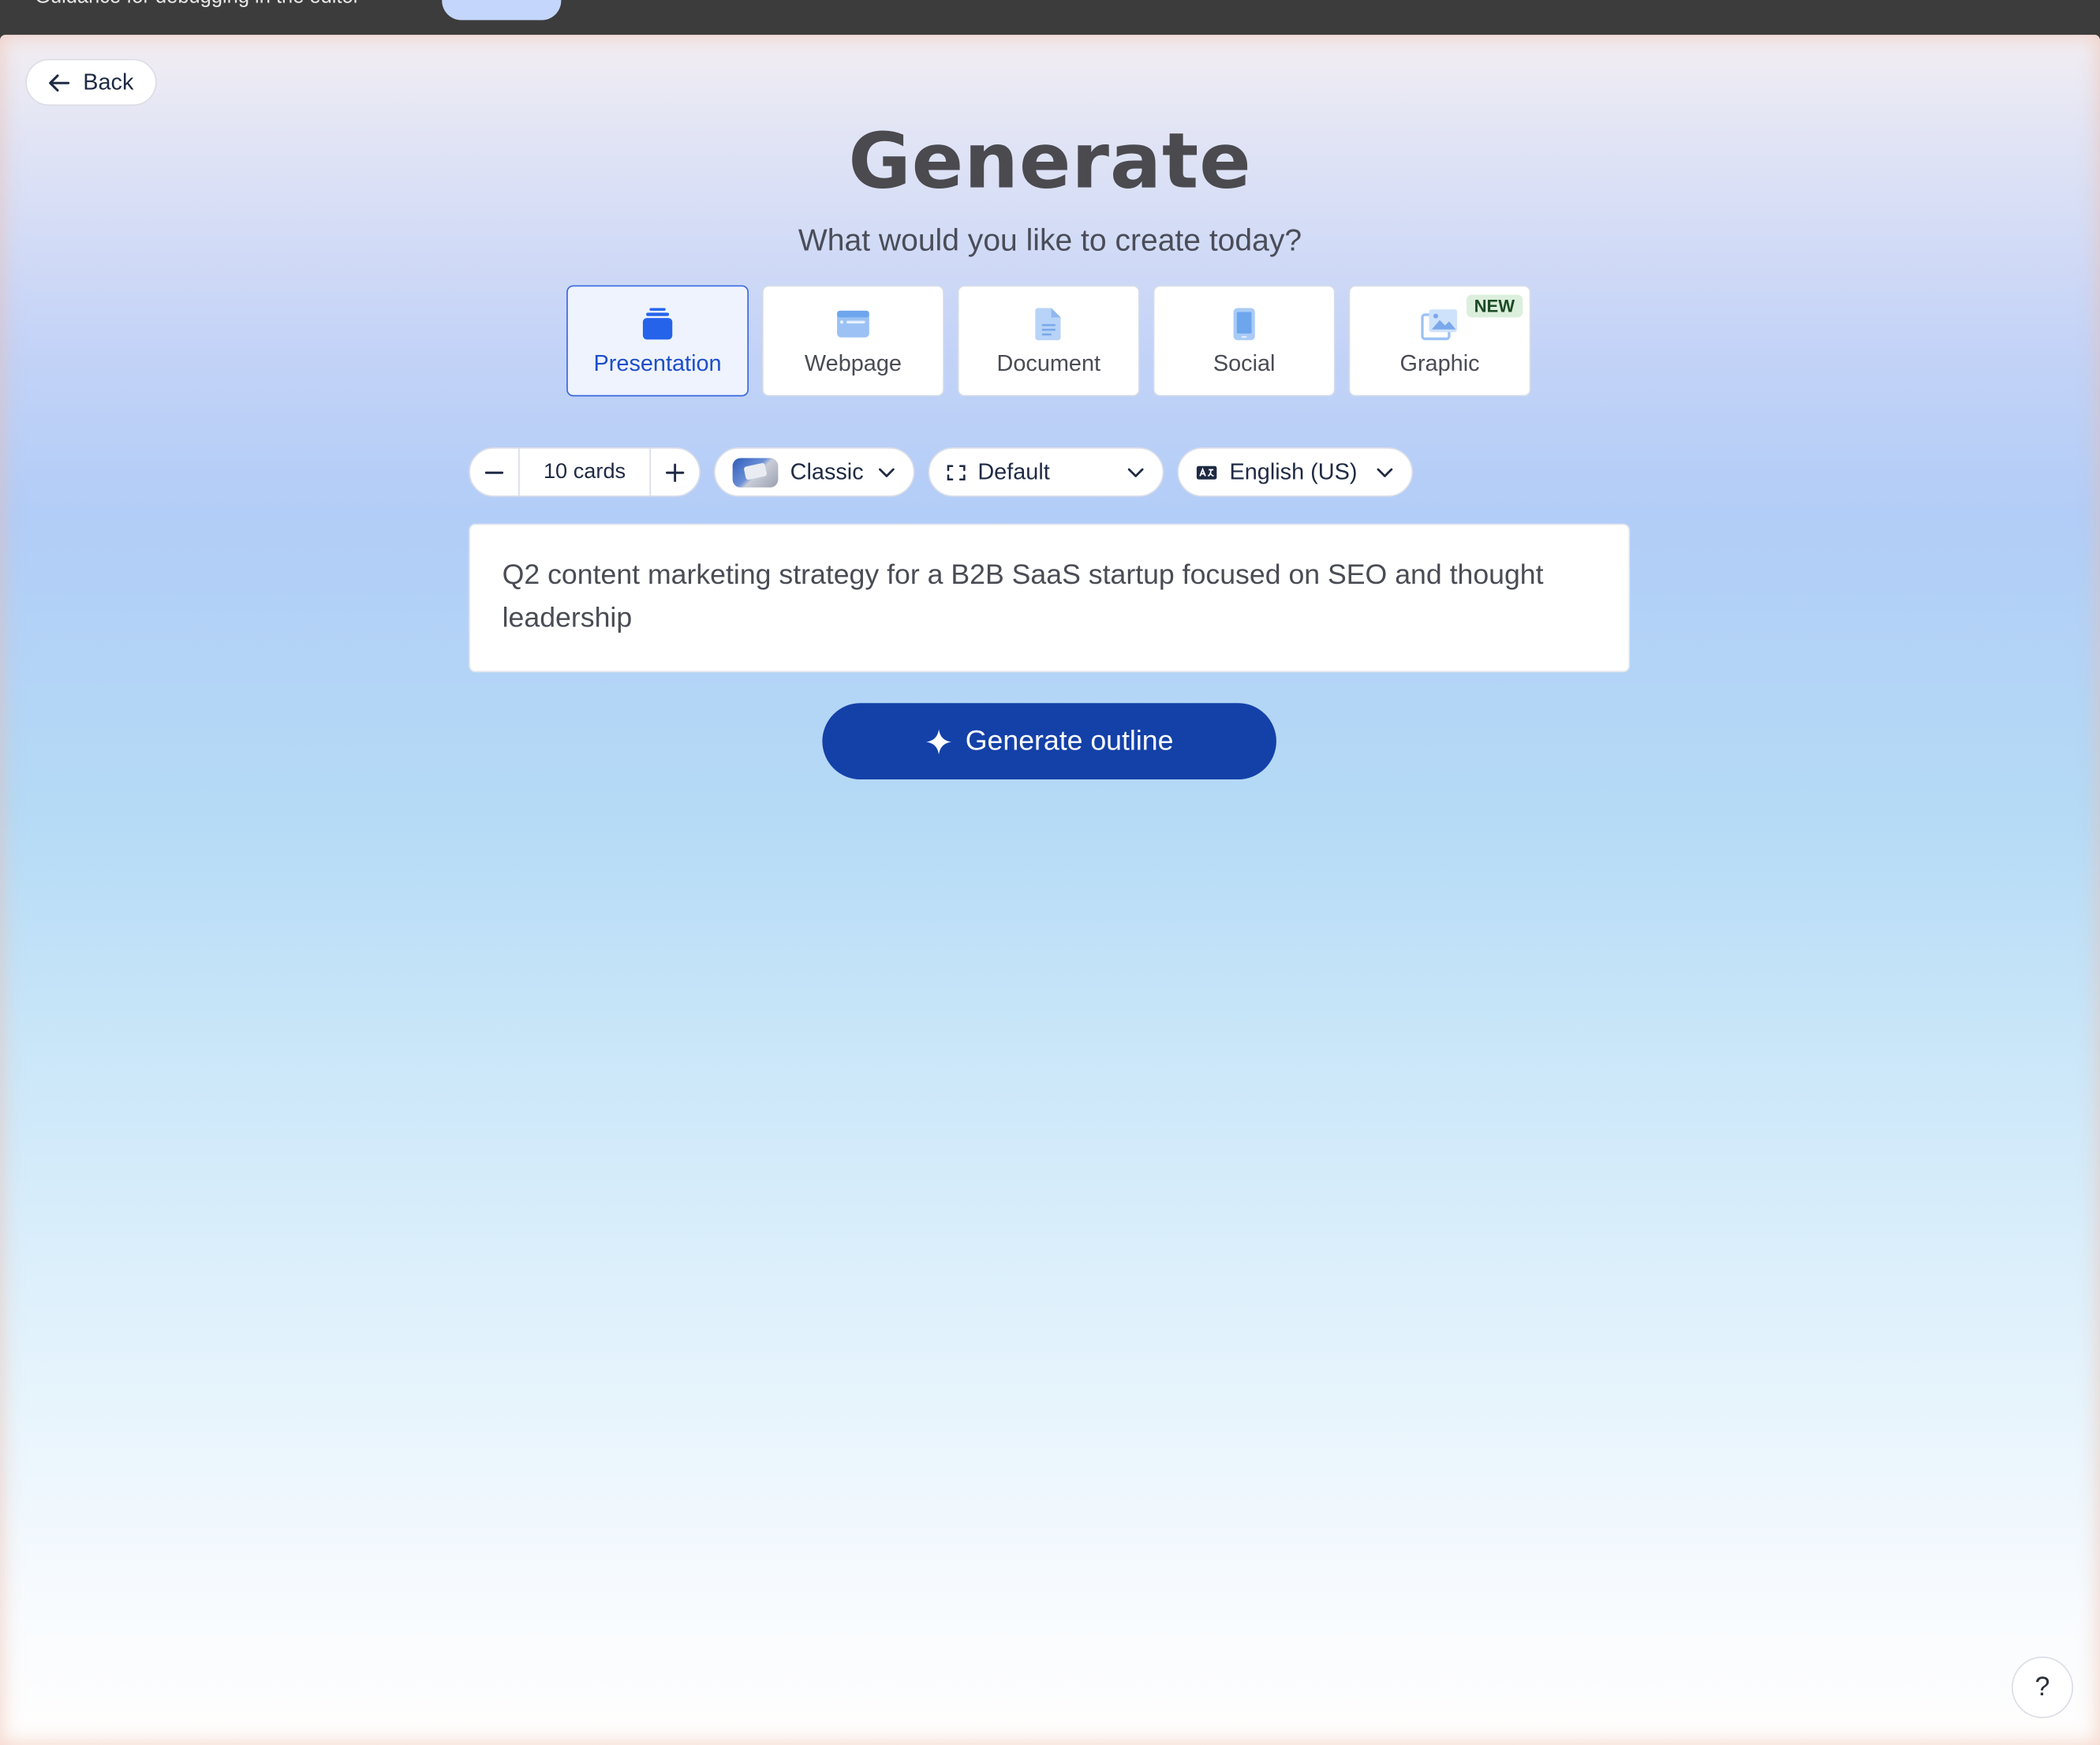 The image size is (2100, 1745). What do you see at coordinates (1048, 364) in the screenshot?
I see `type-card-label: Document` at bounding box center [1048, 364].